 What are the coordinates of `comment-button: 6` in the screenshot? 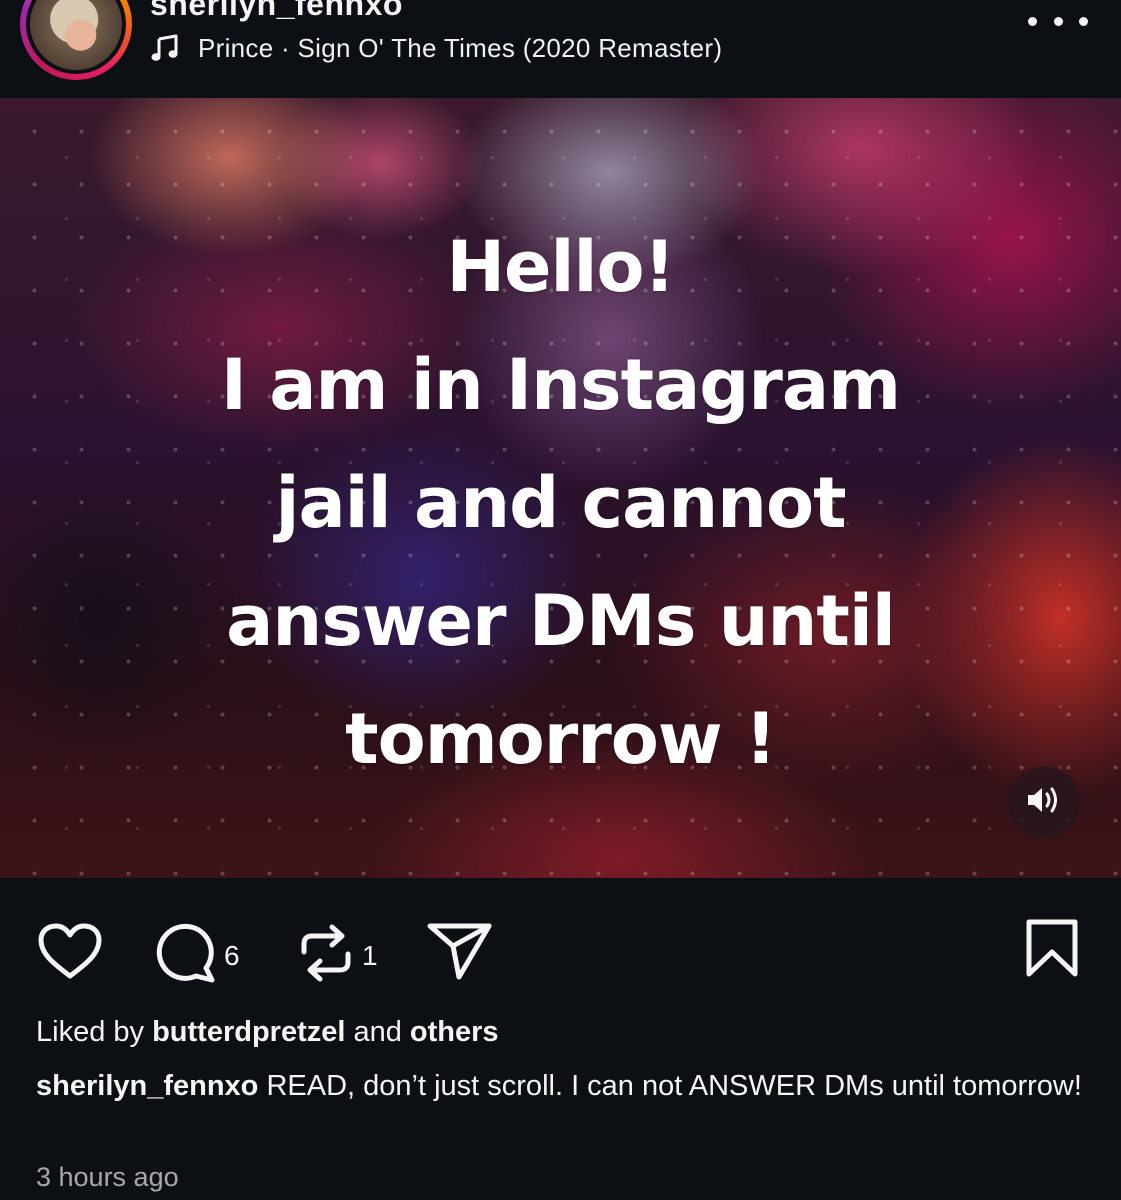 It's located at (196, 955).